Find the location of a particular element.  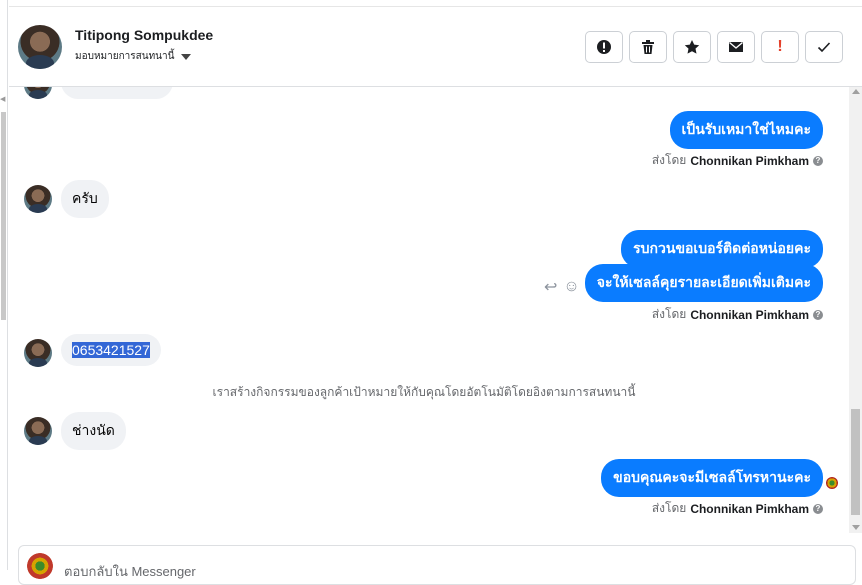

contact-name: Titipong Sompukdee is located at coordinates (144, 35).